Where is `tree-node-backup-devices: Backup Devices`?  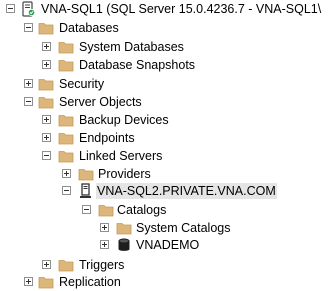
tree-node-backup-devices: Backup Devices is located at coordinates (164, 120).